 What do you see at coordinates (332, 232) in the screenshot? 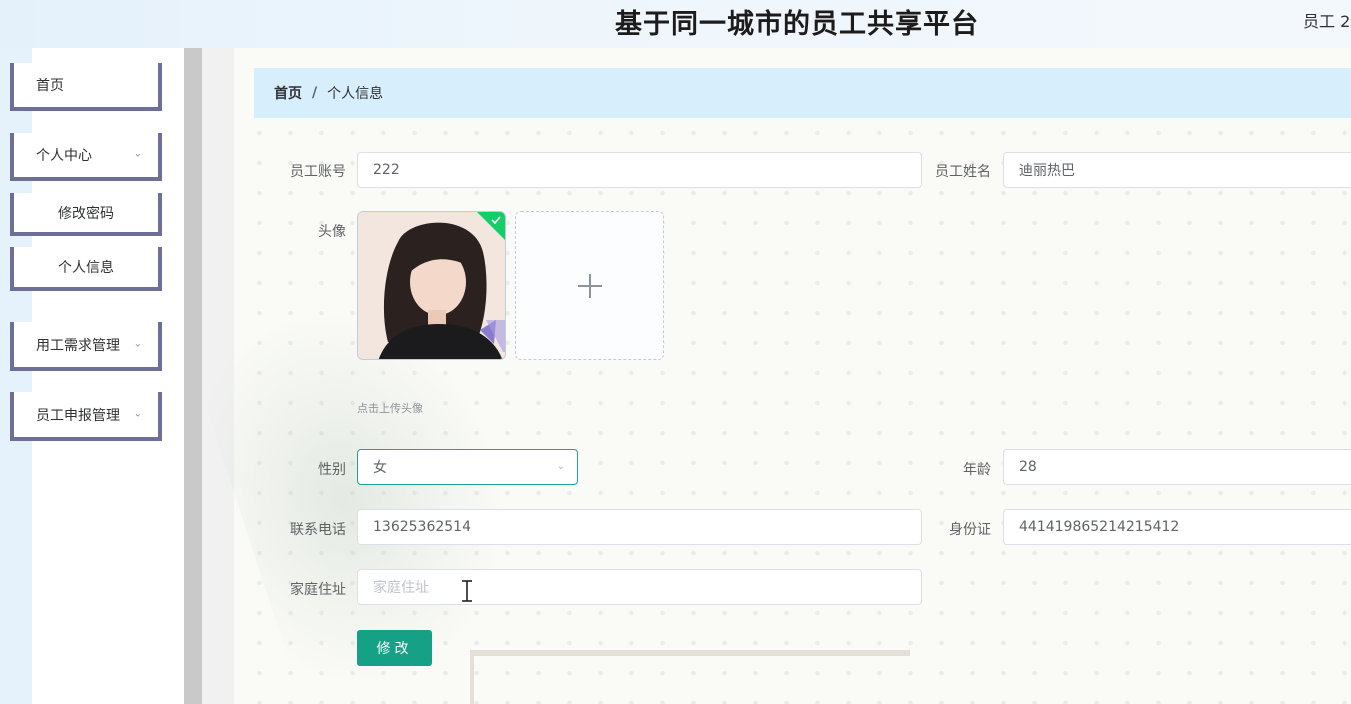
I see `avatar-label: 头像` at bounding box center [332, 232].